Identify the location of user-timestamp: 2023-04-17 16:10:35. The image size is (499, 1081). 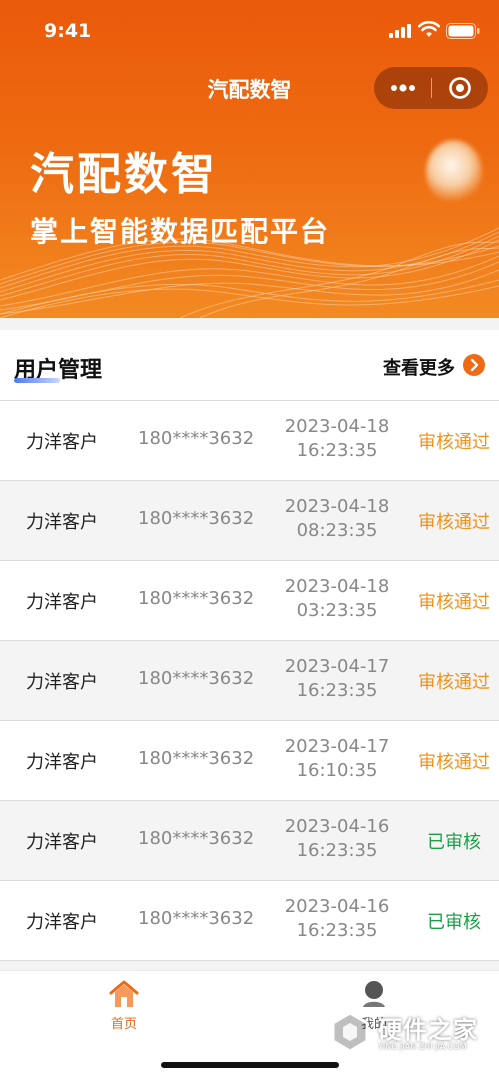
(337, 759).